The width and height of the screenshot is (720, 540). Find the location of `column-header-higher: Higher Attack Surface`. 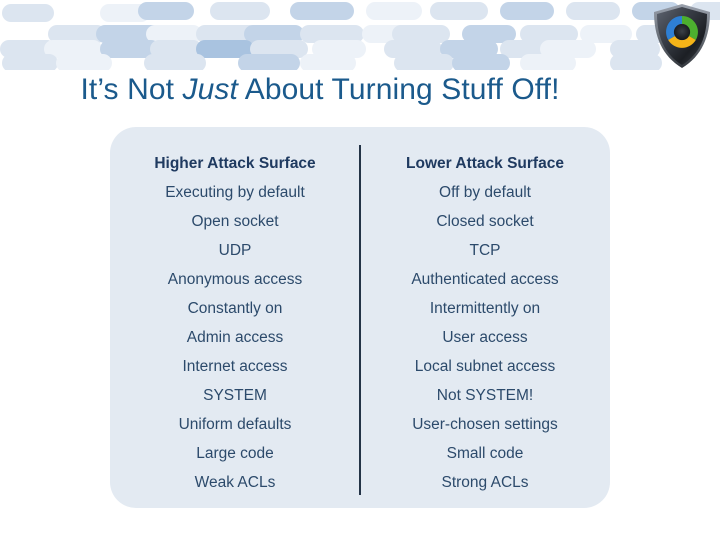

column-header-higher: Higher Attack Surface is located at coordinates (235, 163).